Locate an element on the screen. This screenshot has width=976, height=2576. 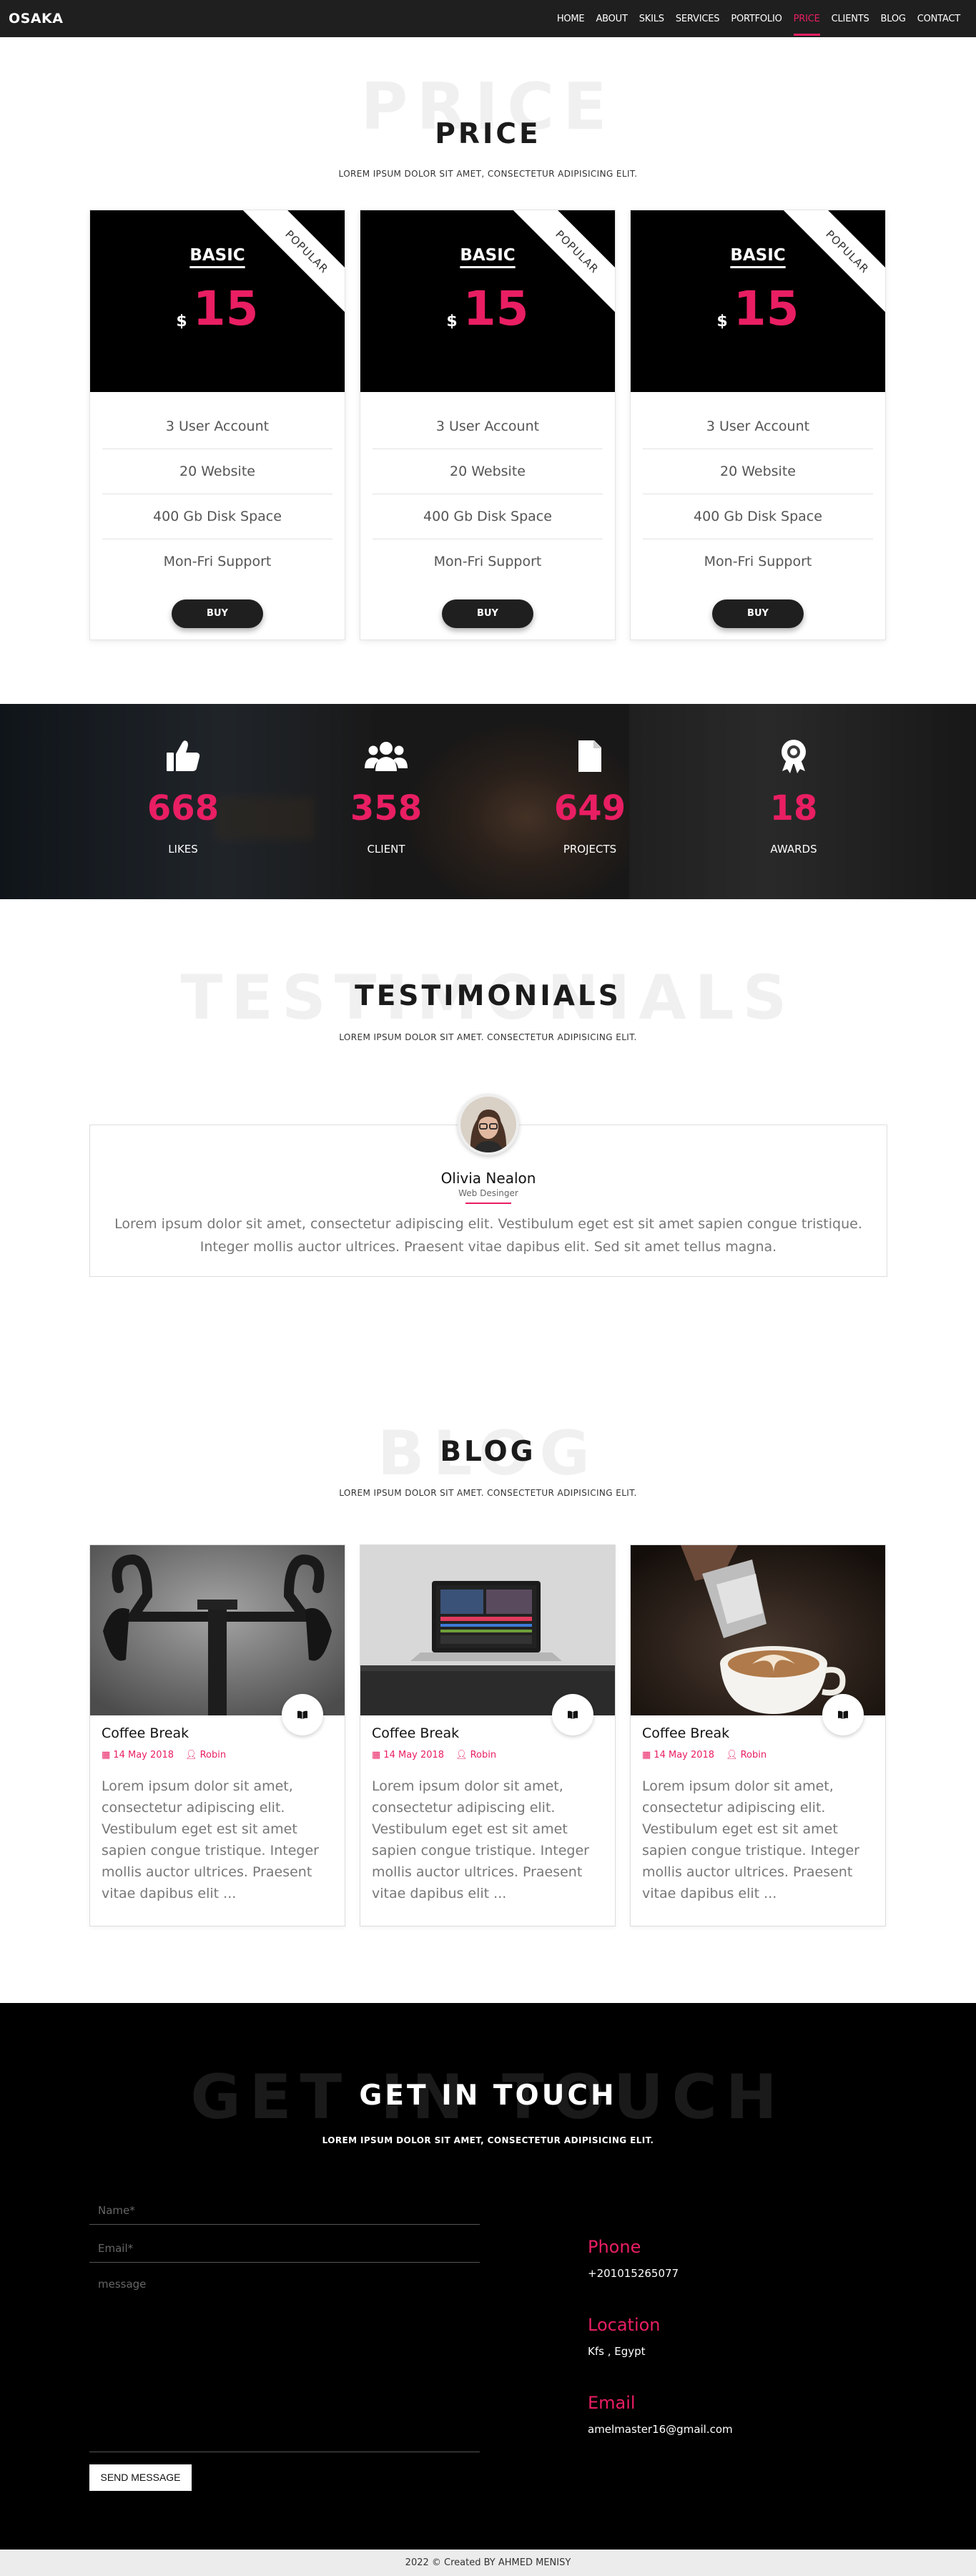
nav-about: ABOUT is located at coordinates (612, 19).